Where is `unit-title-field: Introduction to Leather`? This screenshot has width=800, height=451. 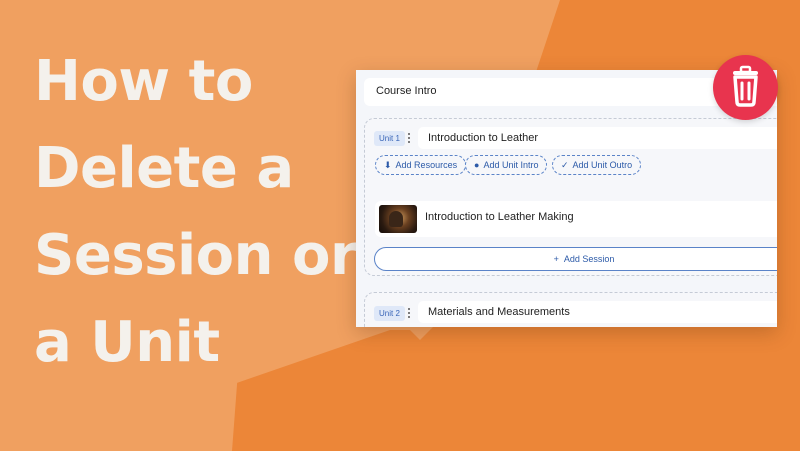
unit-title-field: Introduction to Leather is located at coordinates (597, 138).